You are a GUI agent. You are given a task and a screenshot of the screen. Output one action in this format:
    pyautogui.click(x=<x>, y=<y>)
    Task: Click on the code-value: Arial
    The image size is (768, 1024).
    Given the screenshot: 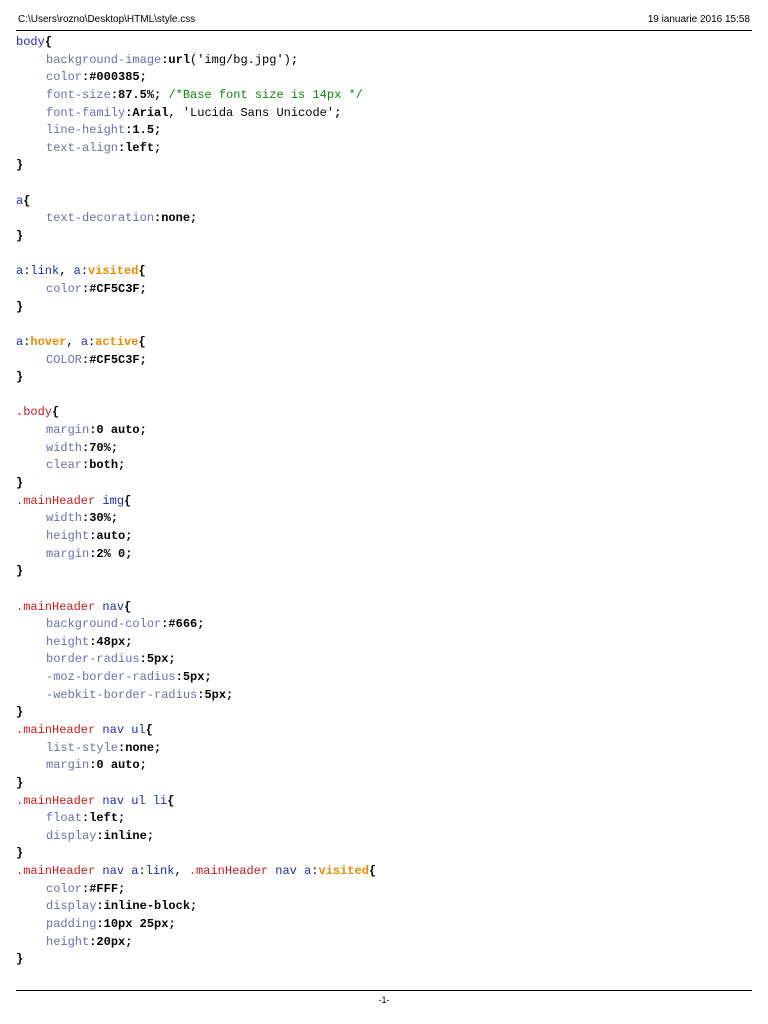 What is the action you would take?
    pyautogui.click(x=150, y=112)
    